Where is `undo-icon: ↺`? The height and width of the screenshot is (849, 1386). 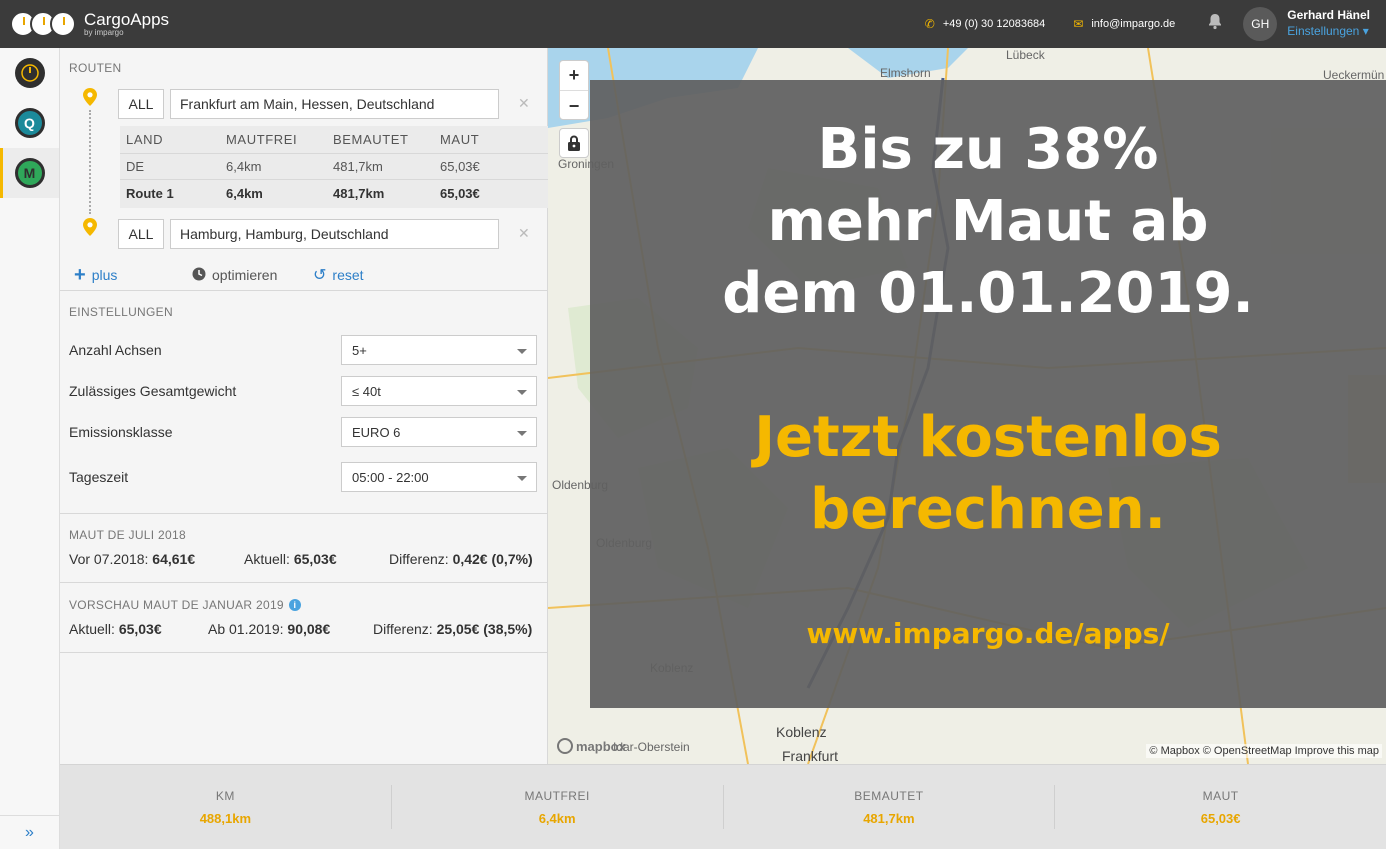
undo-icon: ↺ is located at coordinates (320, 275).